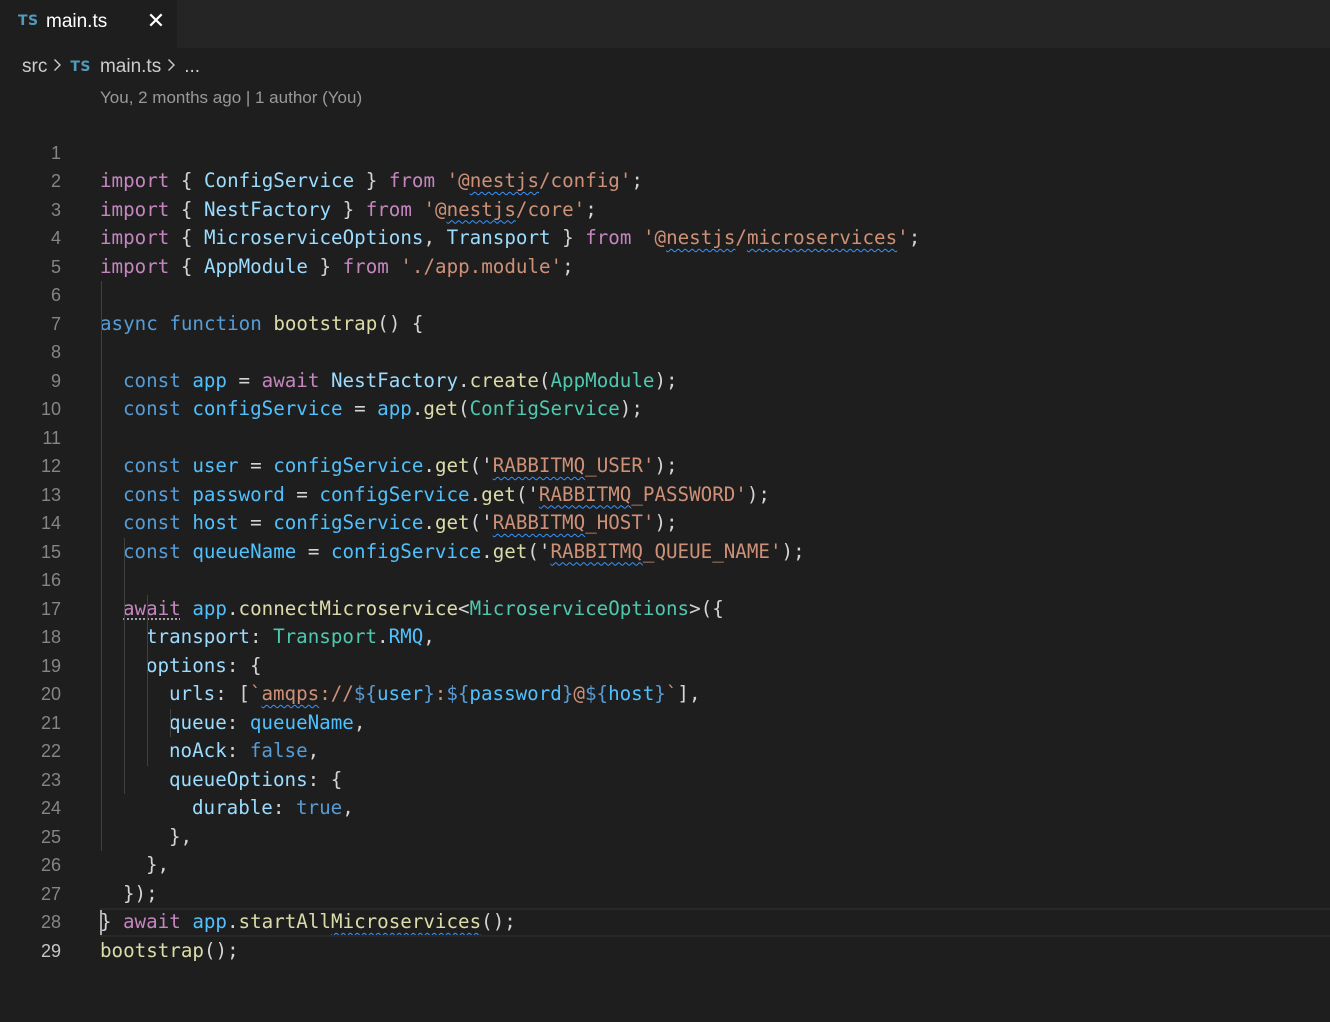  I want to click on code-line: 20 noAck: false,, so click(665, 706).